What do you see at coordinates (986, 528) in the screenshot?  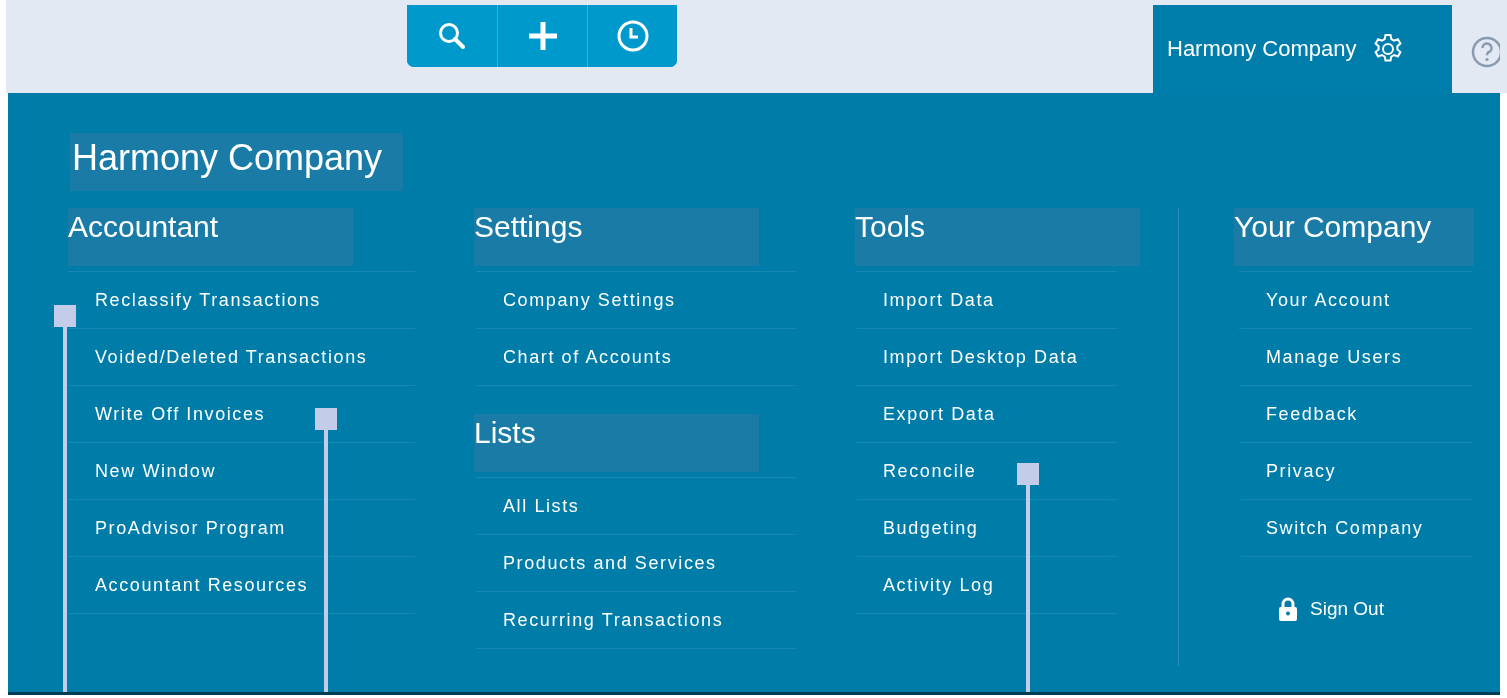 I see `menu-item: Budgeting` at bounding box center [986, 528].